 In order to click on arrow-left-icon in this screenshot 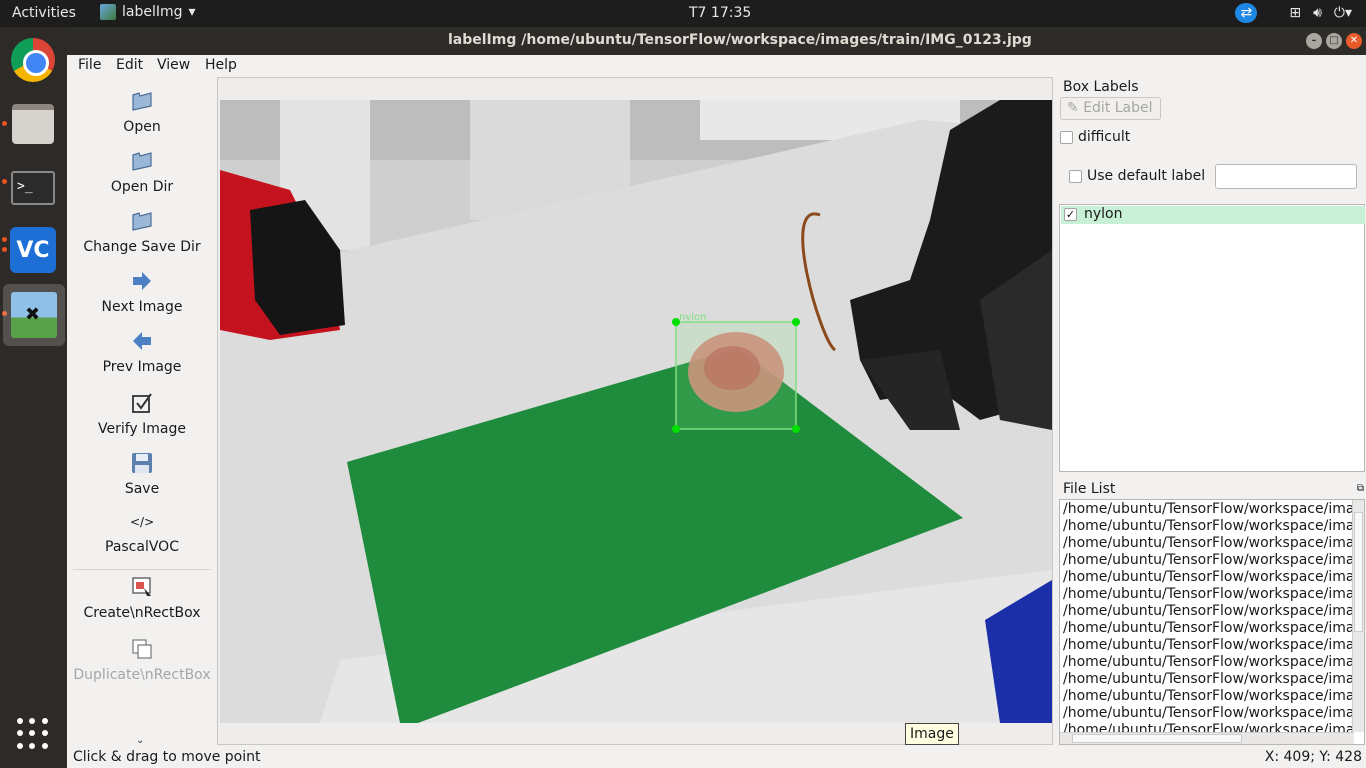, I will do `click(142, 341)`.